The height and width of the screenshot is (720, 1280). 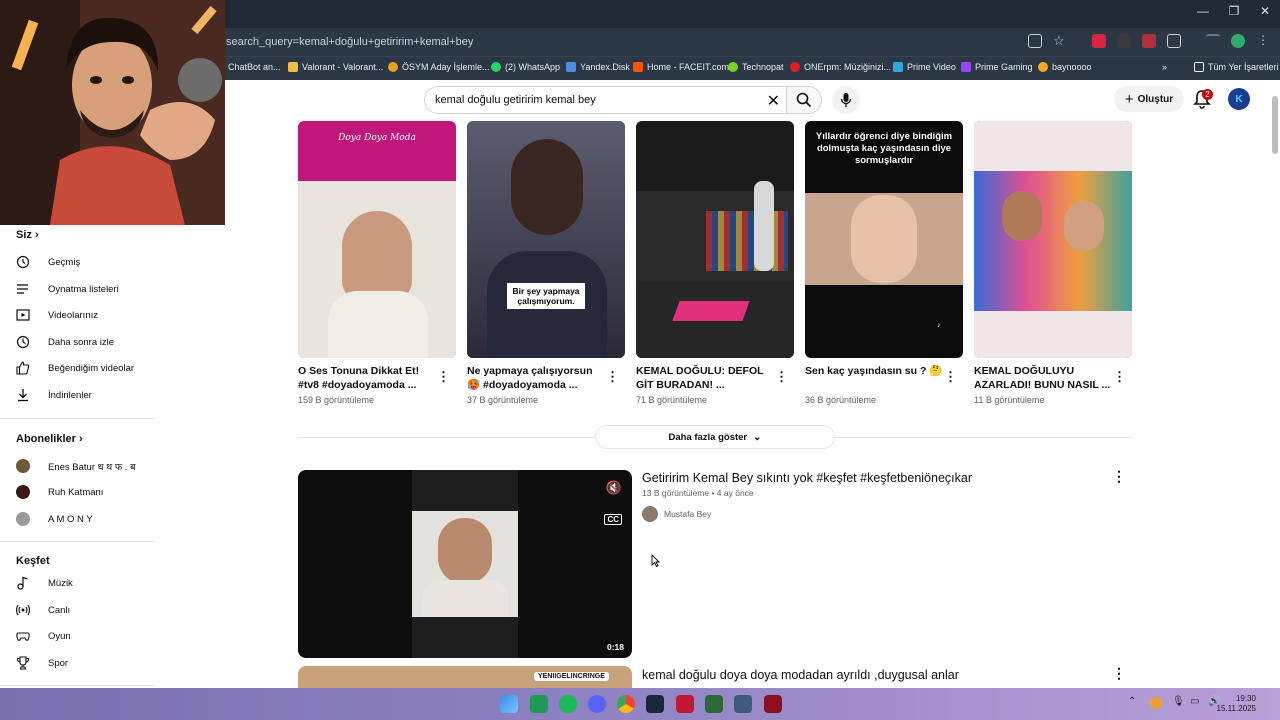 I want to click on spotify-icon, so click(x=568, y=704).